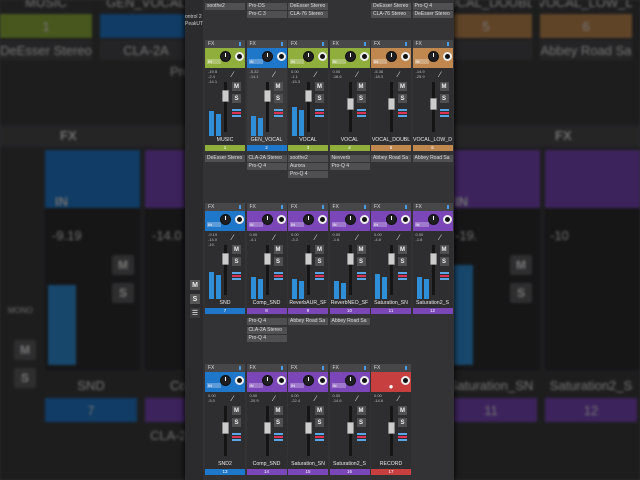 This screenshot has width=640, height=480. Describe the element at coordinates (267, 140) in the screenshot. I see `channel-name: GEN_VOCAL` at that location.